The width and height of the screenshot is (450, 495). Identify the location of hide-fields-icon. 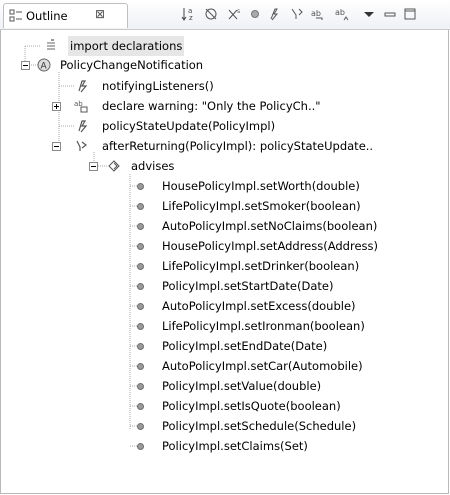
(211, 14).